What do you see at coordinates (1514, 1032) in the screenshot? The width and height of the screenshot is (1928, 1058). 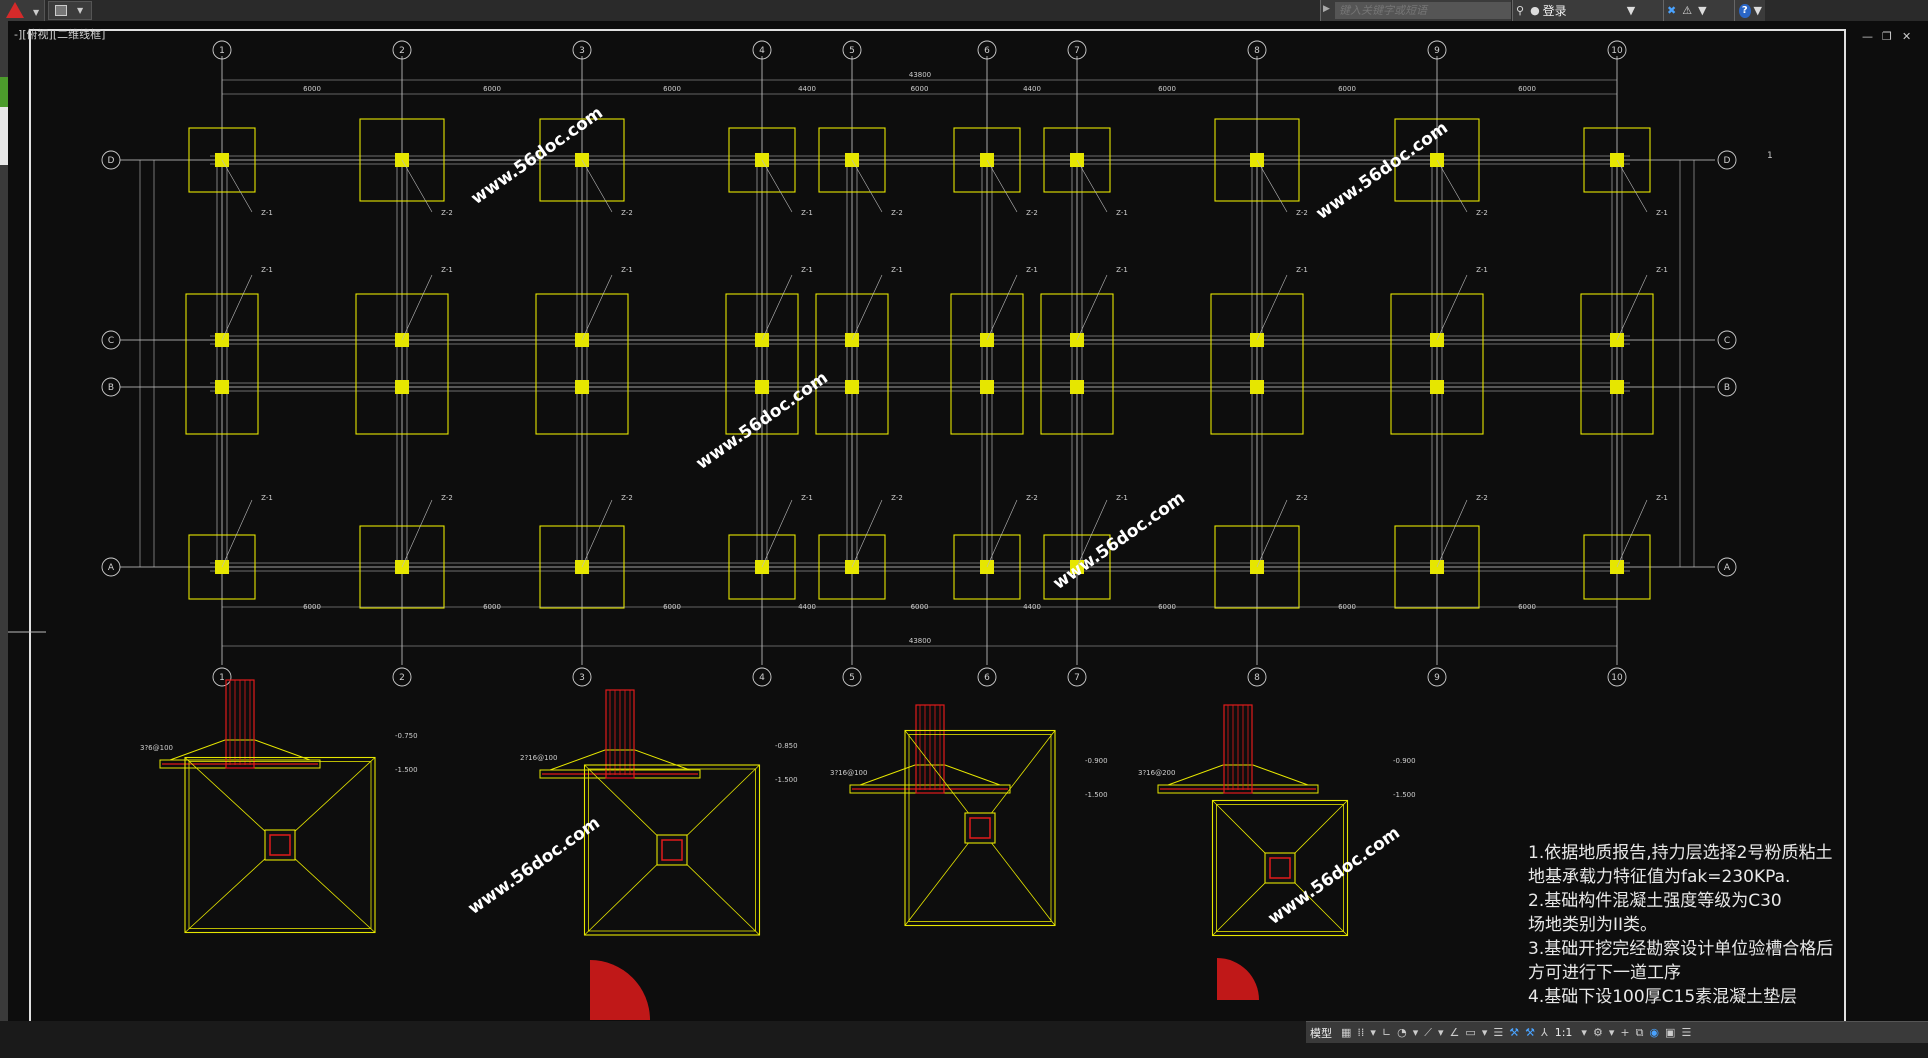 I see `annotation-visibility-icon: ⚒` at bounding box center [1514, 1032].